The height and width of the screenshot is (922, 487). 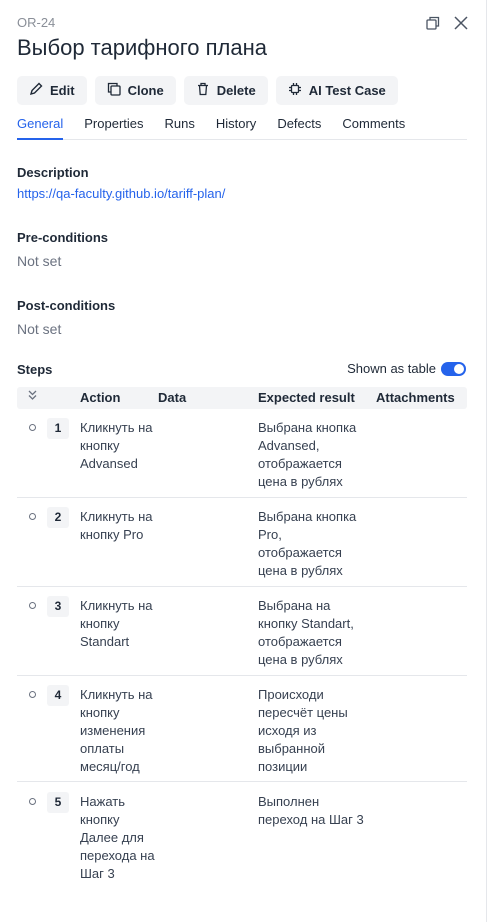 What do you see at coordinates (114, 90) in the screenshot?
I see `copy-icon` at bounding box center [114, 90].